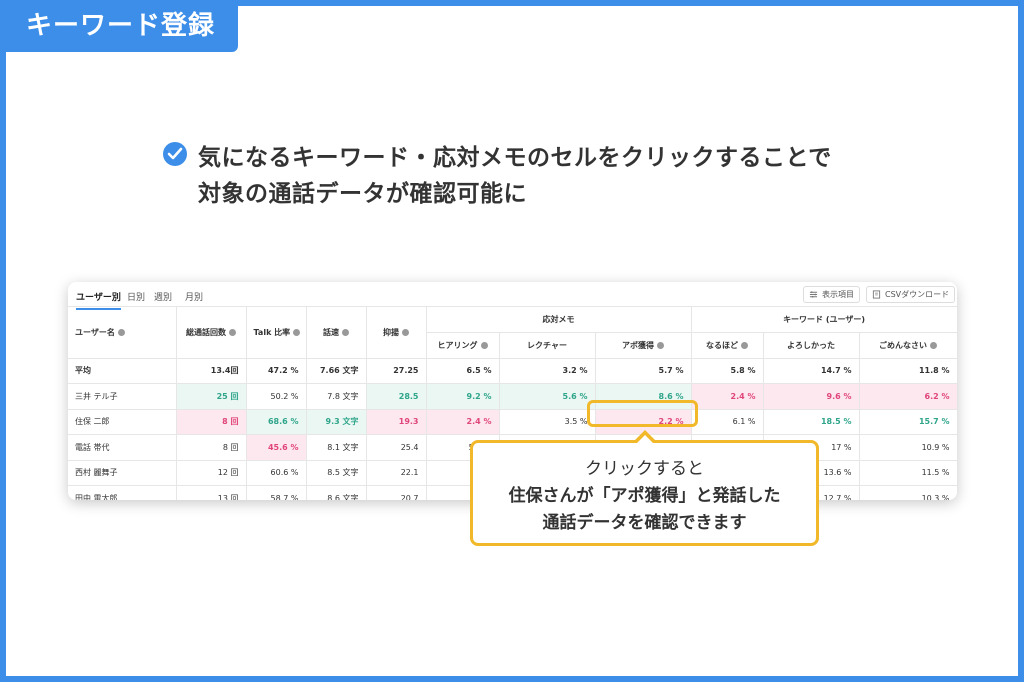 This screenshot has height=682, width=1024. I want to click on row-name: 西村 麗舞子, so click(122, 473).